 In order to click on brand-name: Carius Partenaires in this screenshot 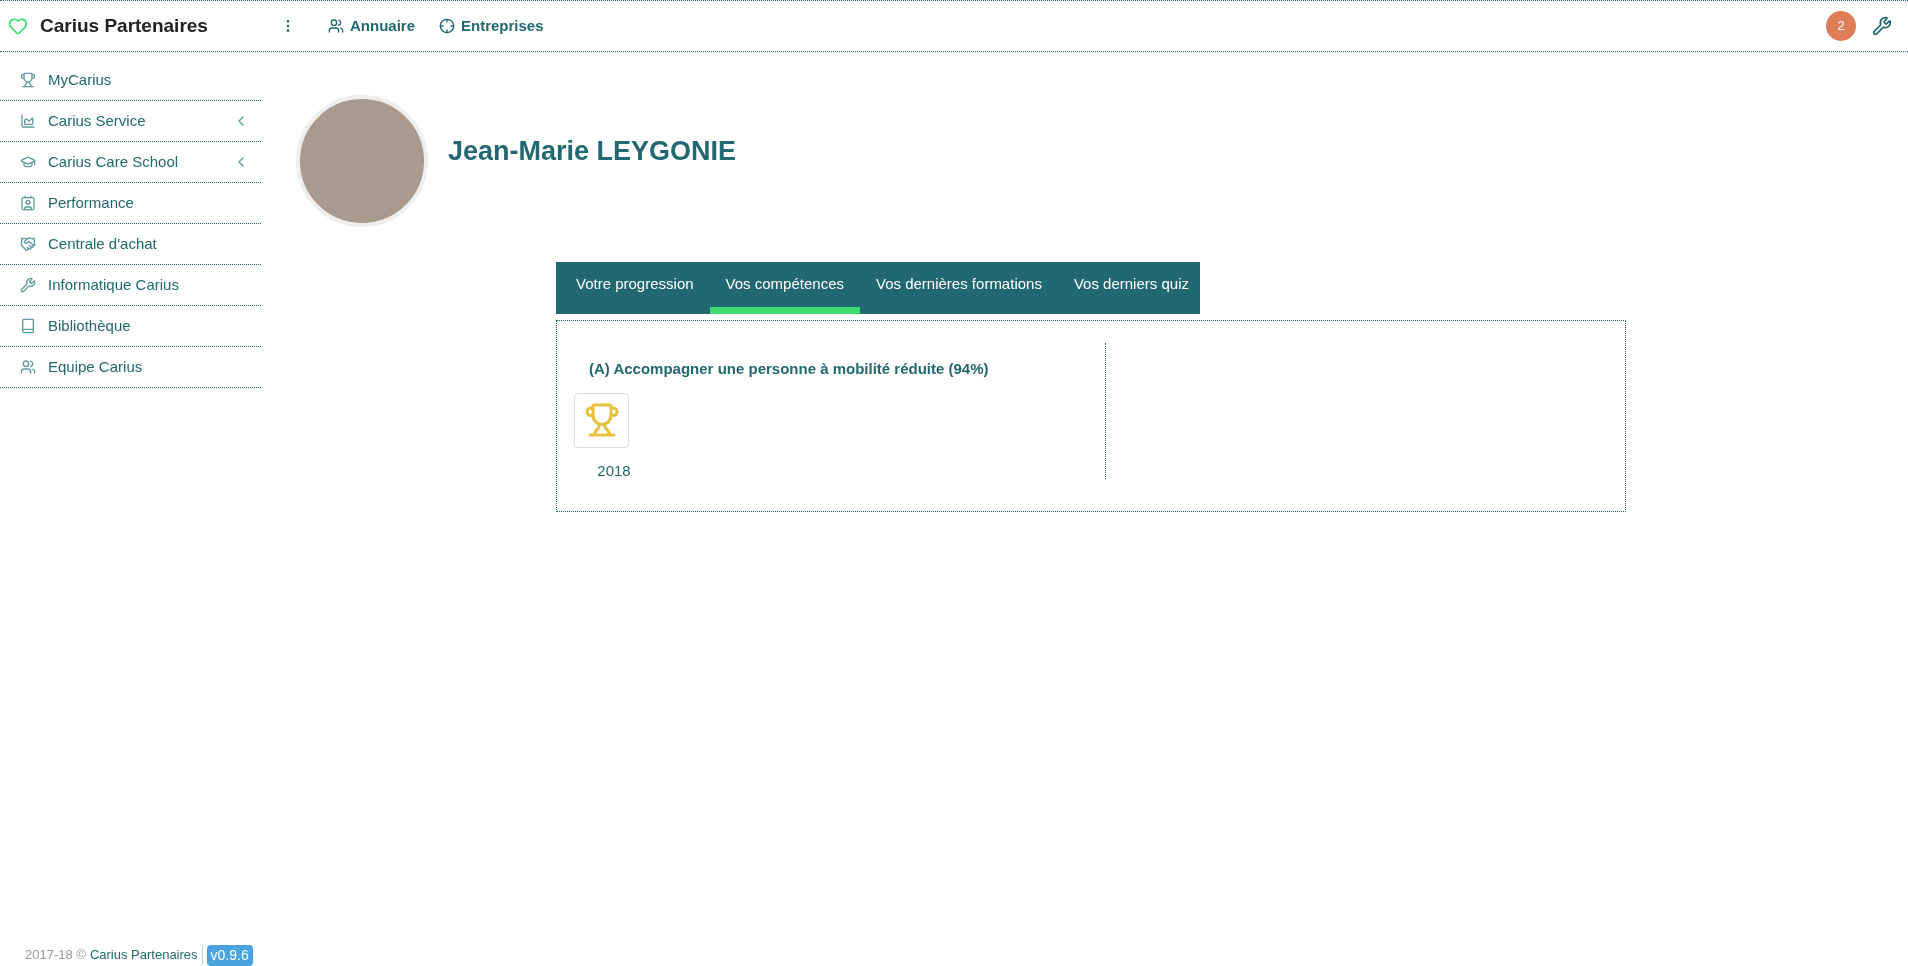, I will do `click(124, 26)`.